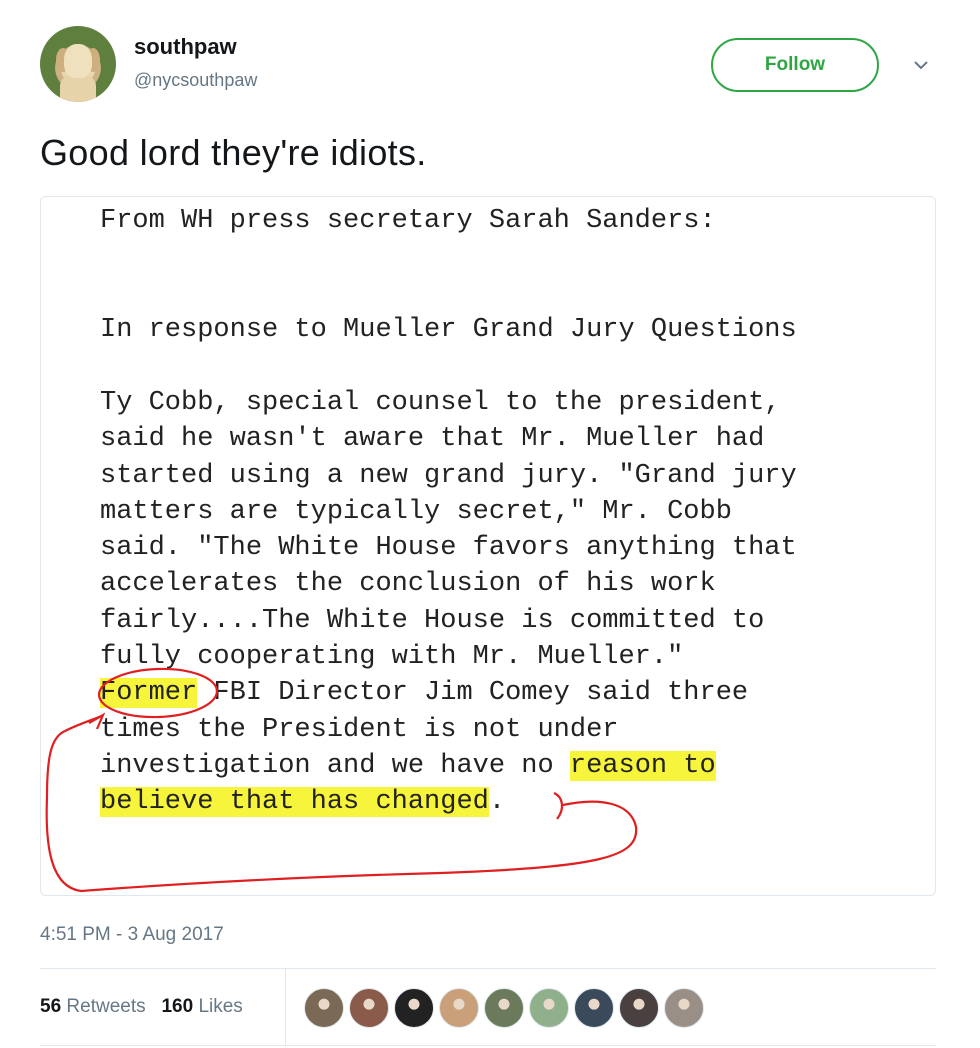 The height and width of the screenshot is (1048, 980). I want to click on avatar-dog-face, so click(78, 61).